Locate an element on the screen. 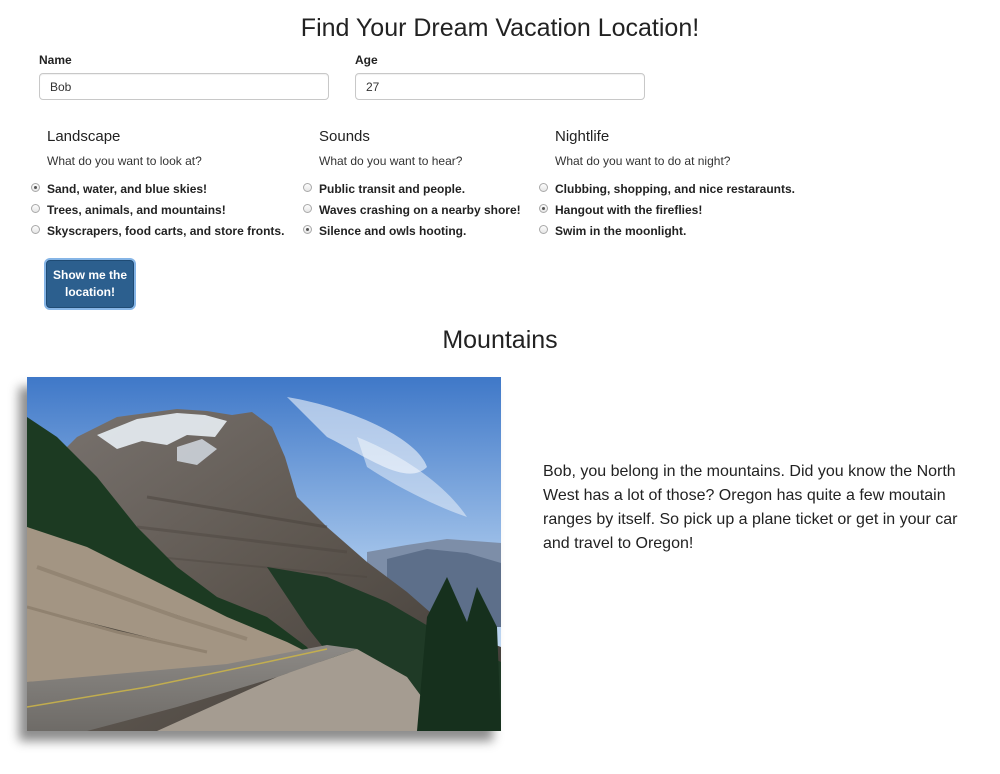 The height and width of the screenshot is (774, 1000). sounds-option-transit: Public transit and people. is located at coordinates (412, 188).